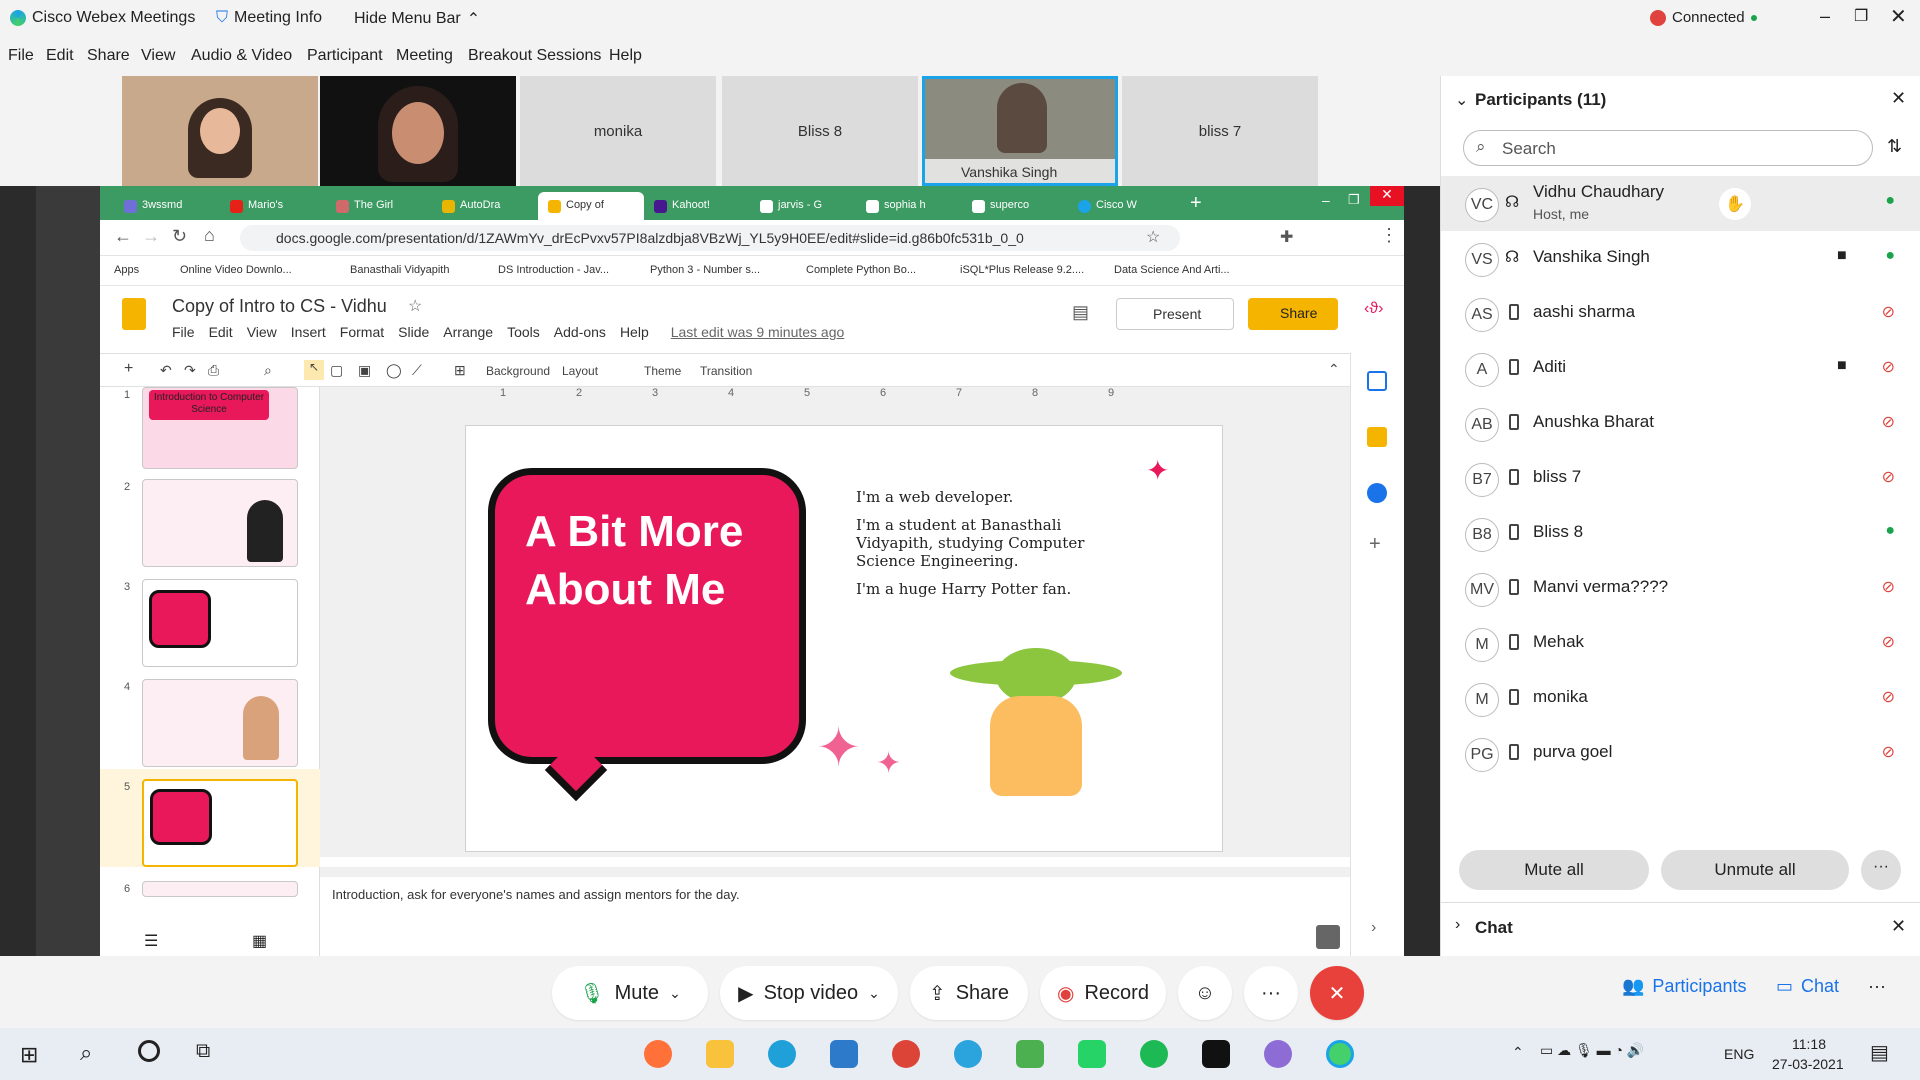  I want to click on theme-button: Theme, so click(662, 371).